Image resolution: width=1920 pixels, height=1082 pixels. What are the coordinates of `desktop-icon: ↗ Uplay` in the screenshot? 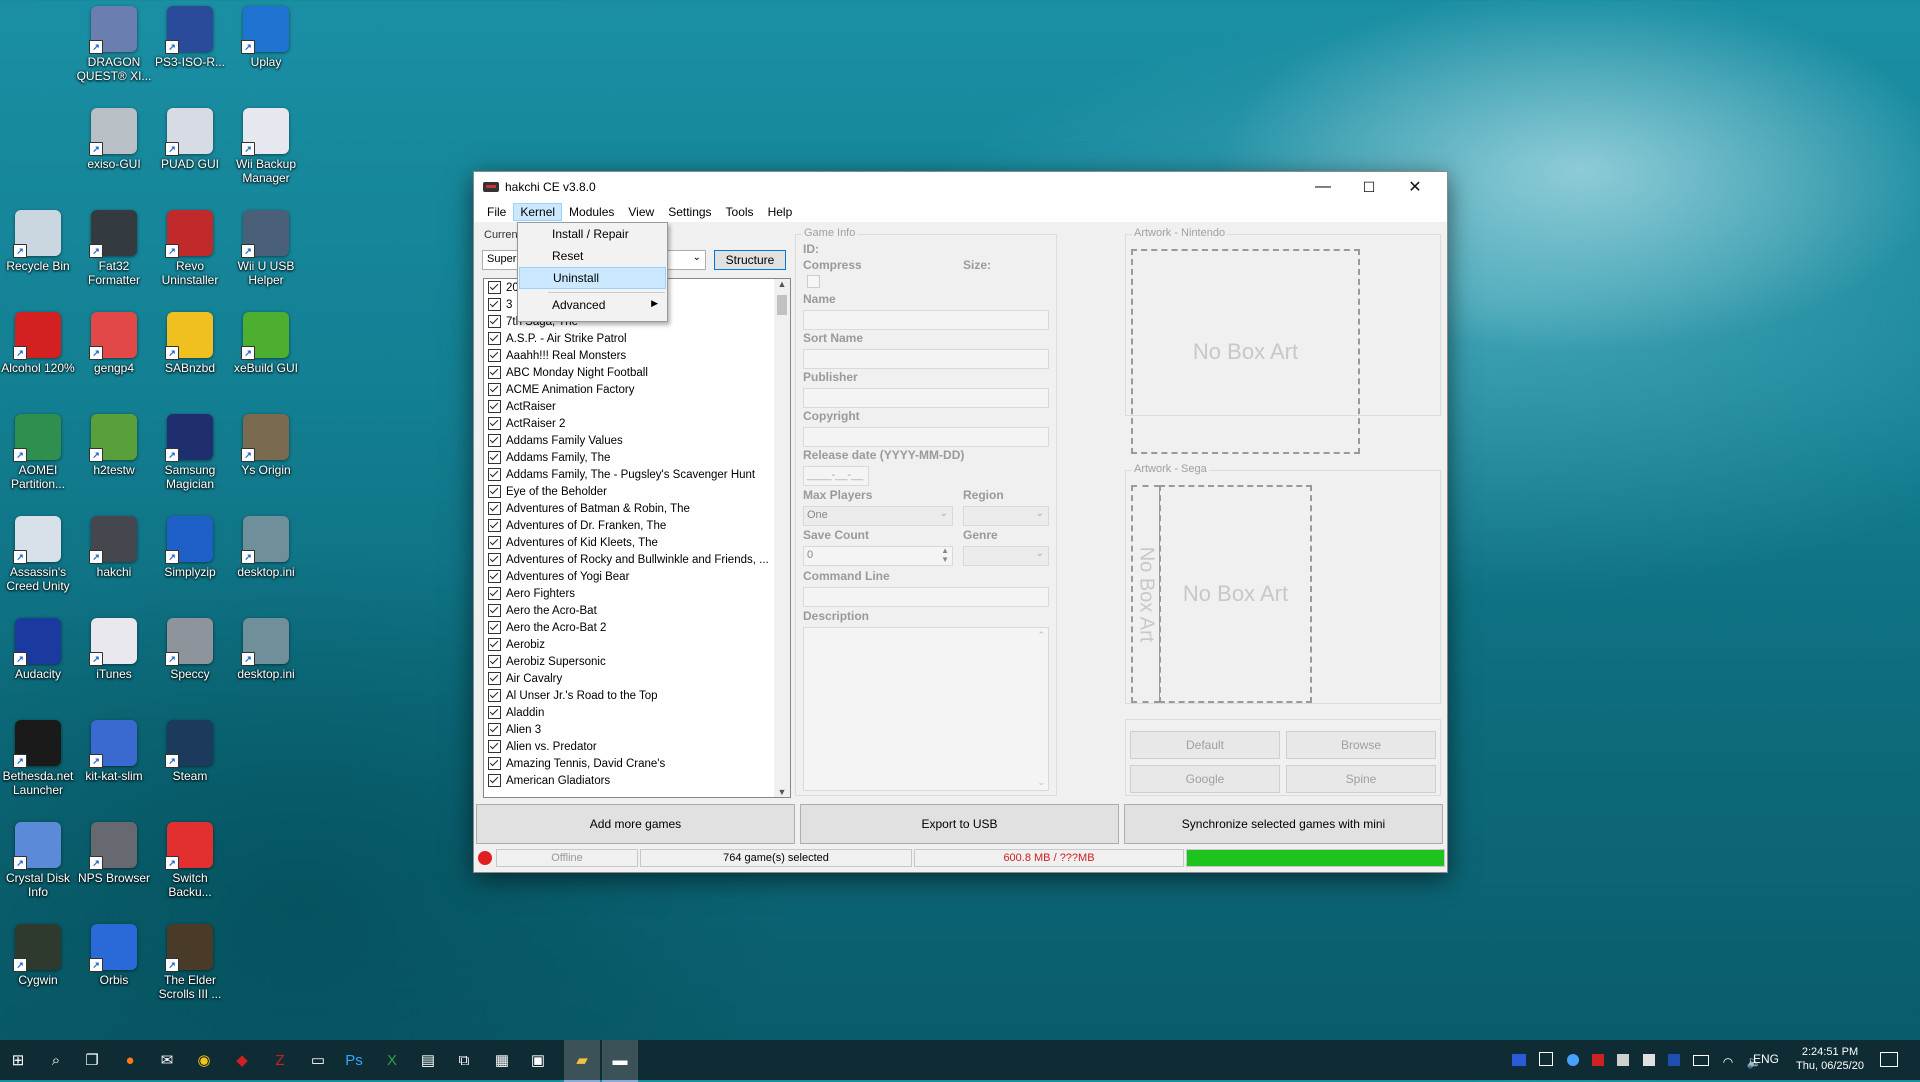 It's located at (266, 37).